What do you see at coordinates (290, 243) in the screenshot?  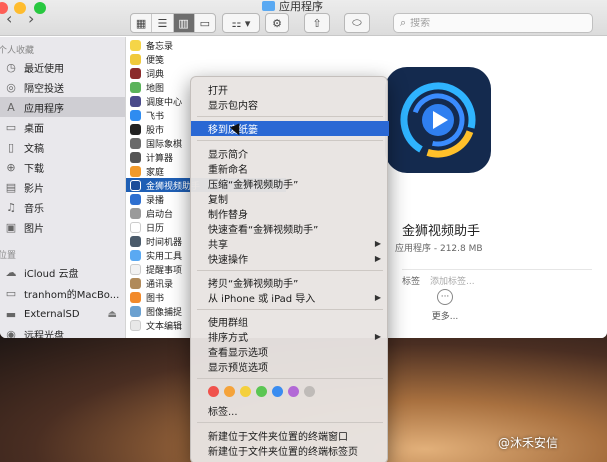 I see `menu-item-share: 共享 ▶` at bounding box center [290, 243].